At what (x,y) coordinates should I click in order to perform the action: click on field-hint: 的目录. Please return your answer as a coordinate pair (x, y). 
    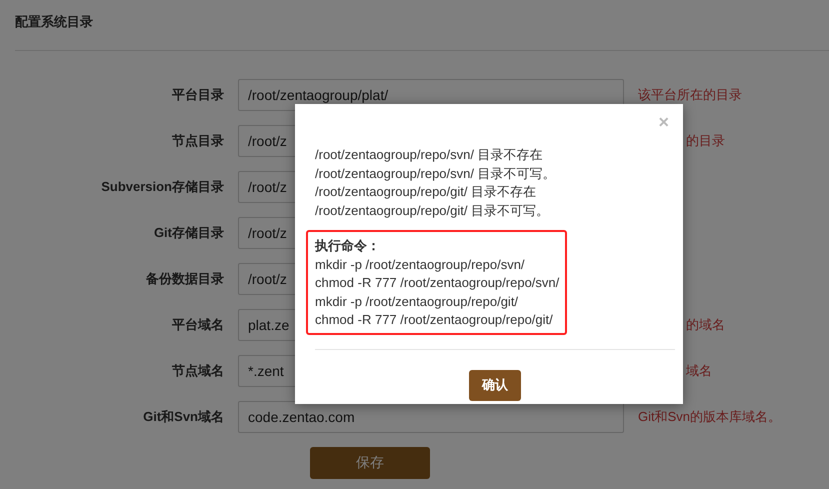
    Looking at the image, I should click on (705, 141).